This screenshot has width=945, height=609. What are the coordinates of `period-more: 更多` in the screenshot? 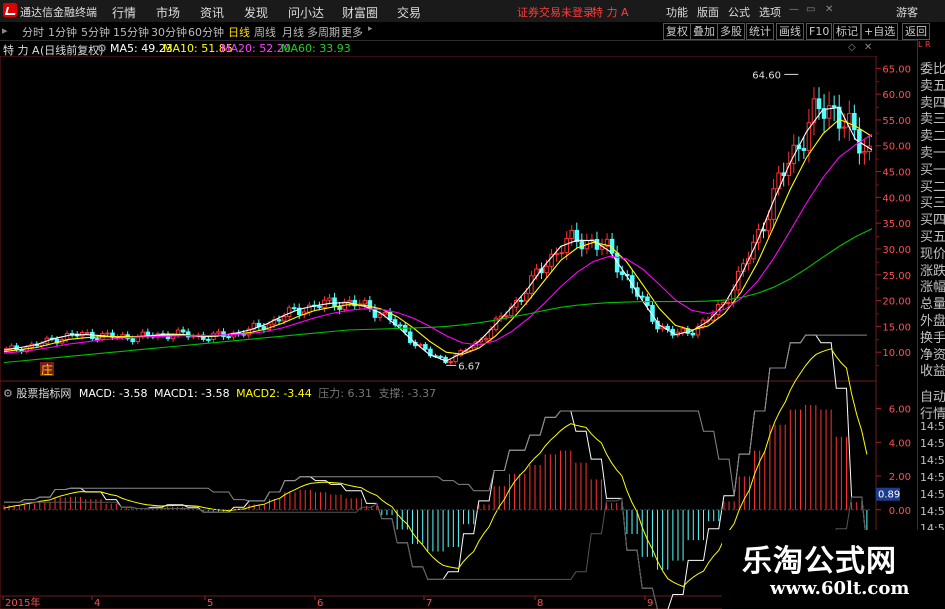 It's located at (352, 32).